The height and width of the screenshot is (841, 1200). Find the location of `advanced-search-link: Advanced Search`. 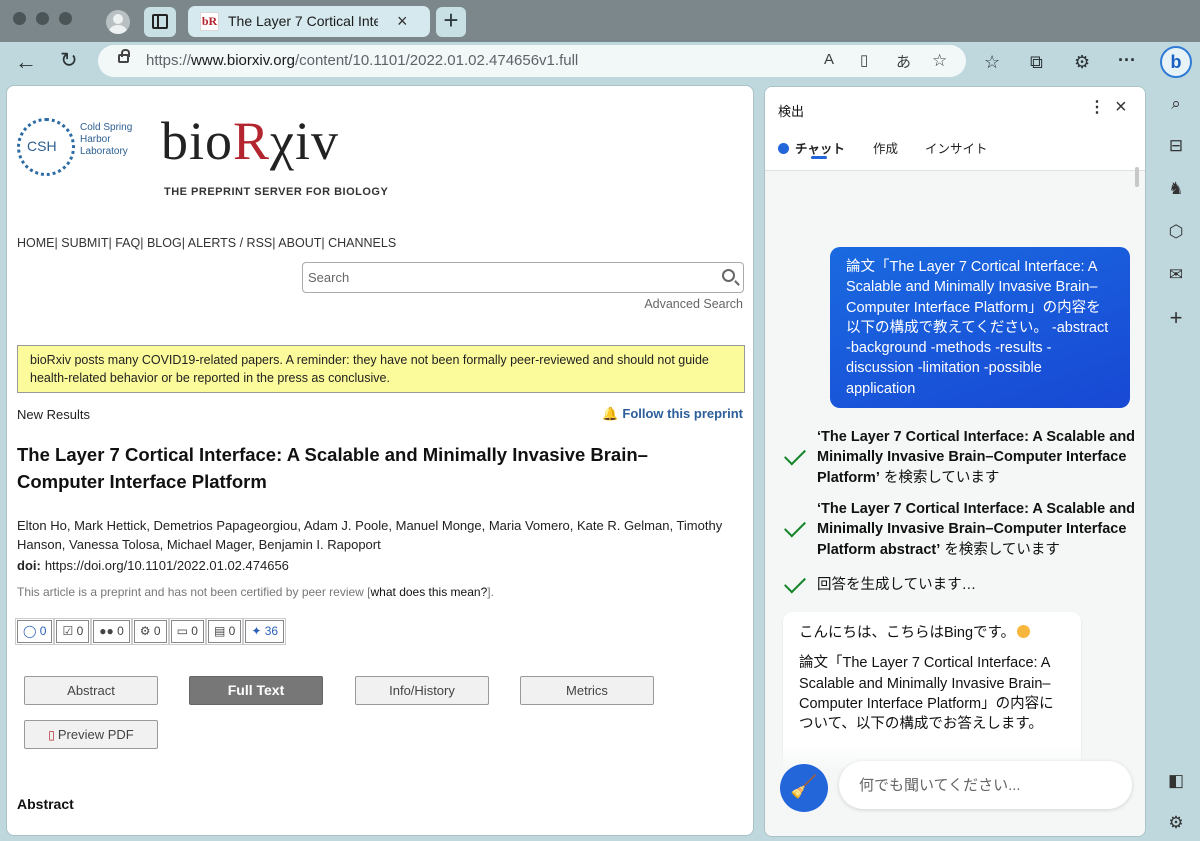

advanced-search-link: Advanced Search is located at coordinates (693, 304).